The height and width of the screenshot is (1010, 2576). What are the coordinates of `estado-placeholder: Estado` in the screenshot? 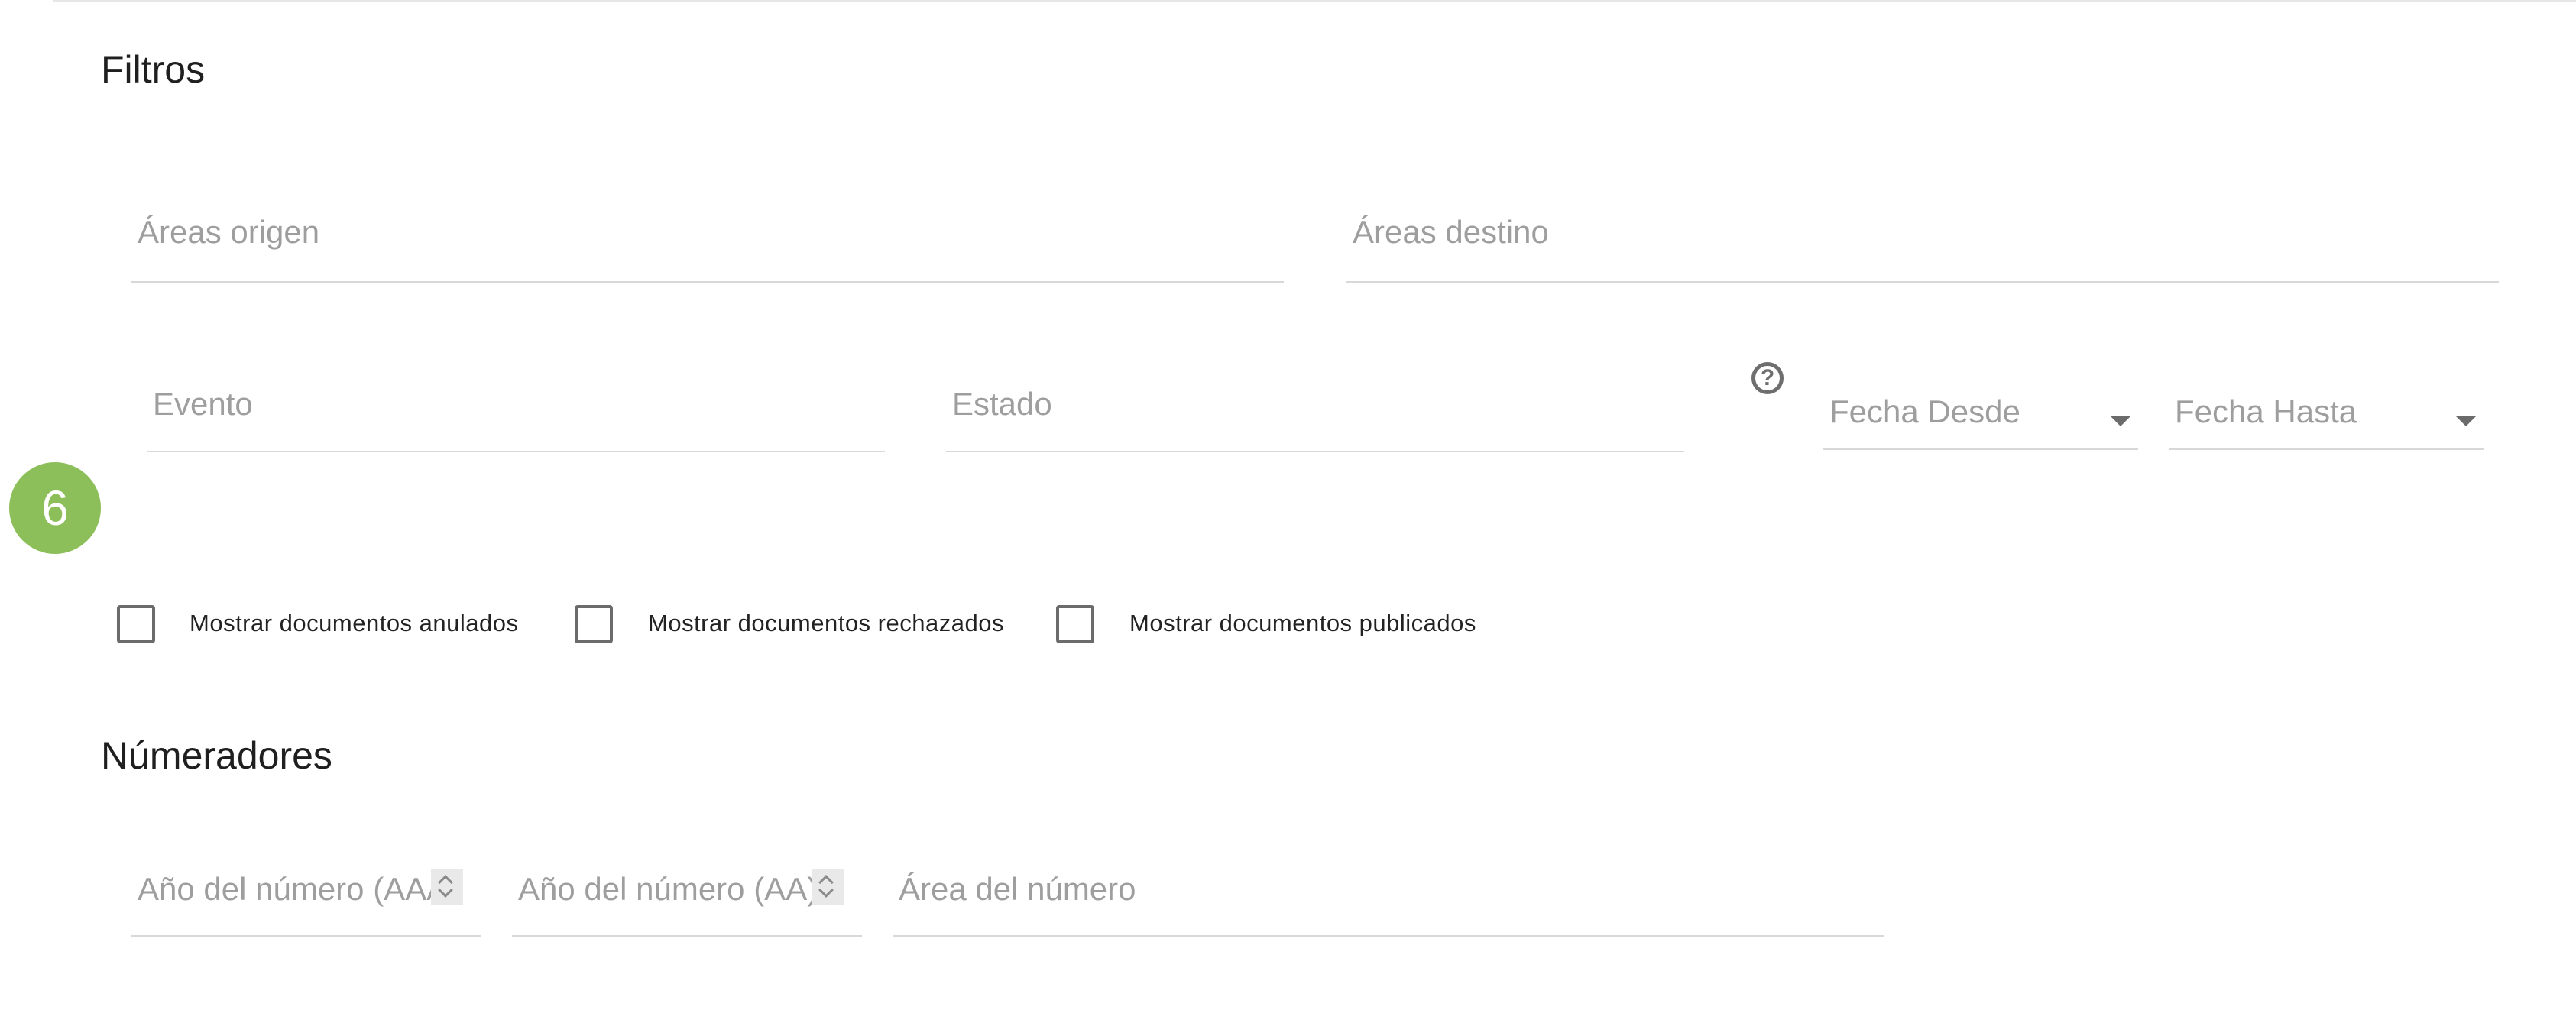 It's located at (1002, 404).